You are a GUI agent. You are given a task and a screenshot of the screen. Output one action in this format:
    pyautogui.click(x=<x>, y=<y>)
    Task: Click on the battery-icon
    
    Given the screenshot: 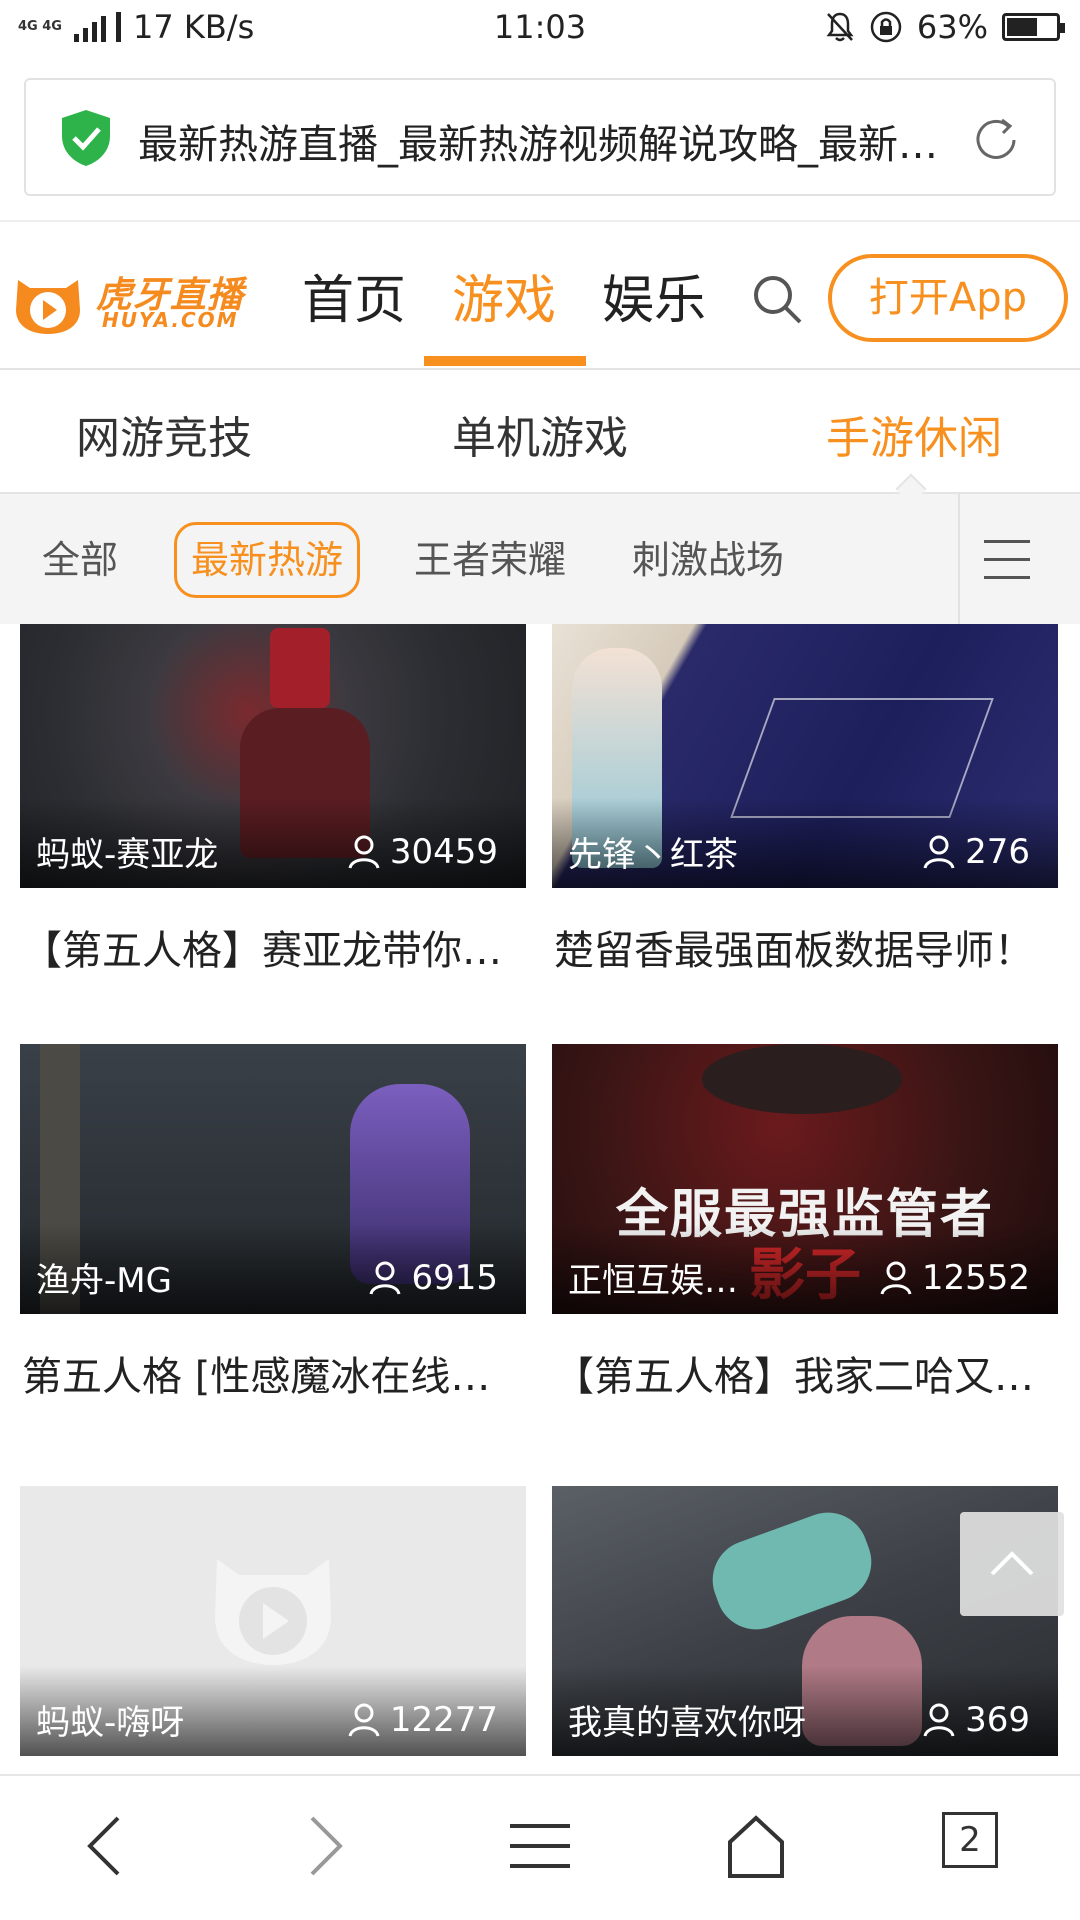 What is the action you would take?
    pyautogui.click(x=1033, y=27)
    